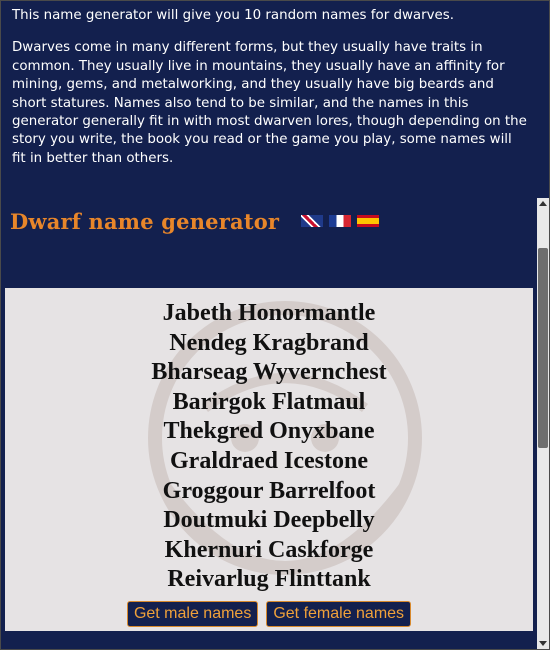  I want to click on generator-title: Dwarf name generator, so click(145, 221).